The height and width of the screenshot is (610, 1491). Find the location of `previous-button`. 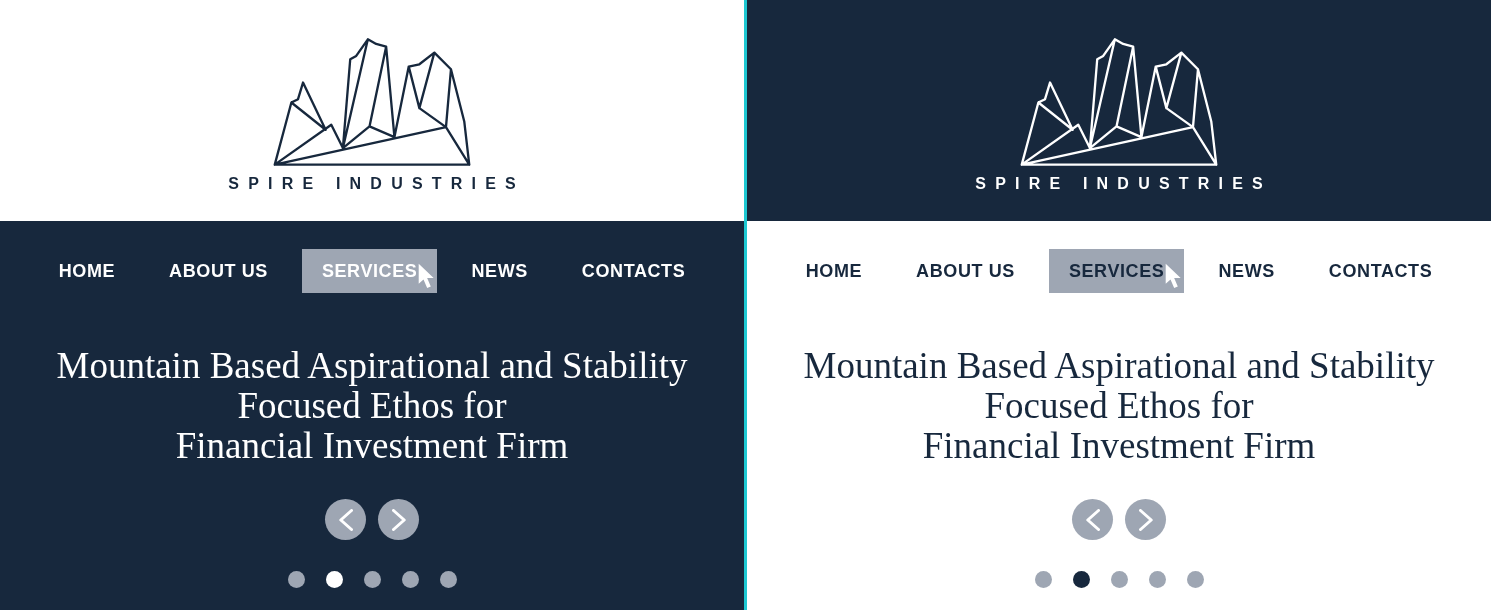

previous-button is located at coordinates (345, 519).